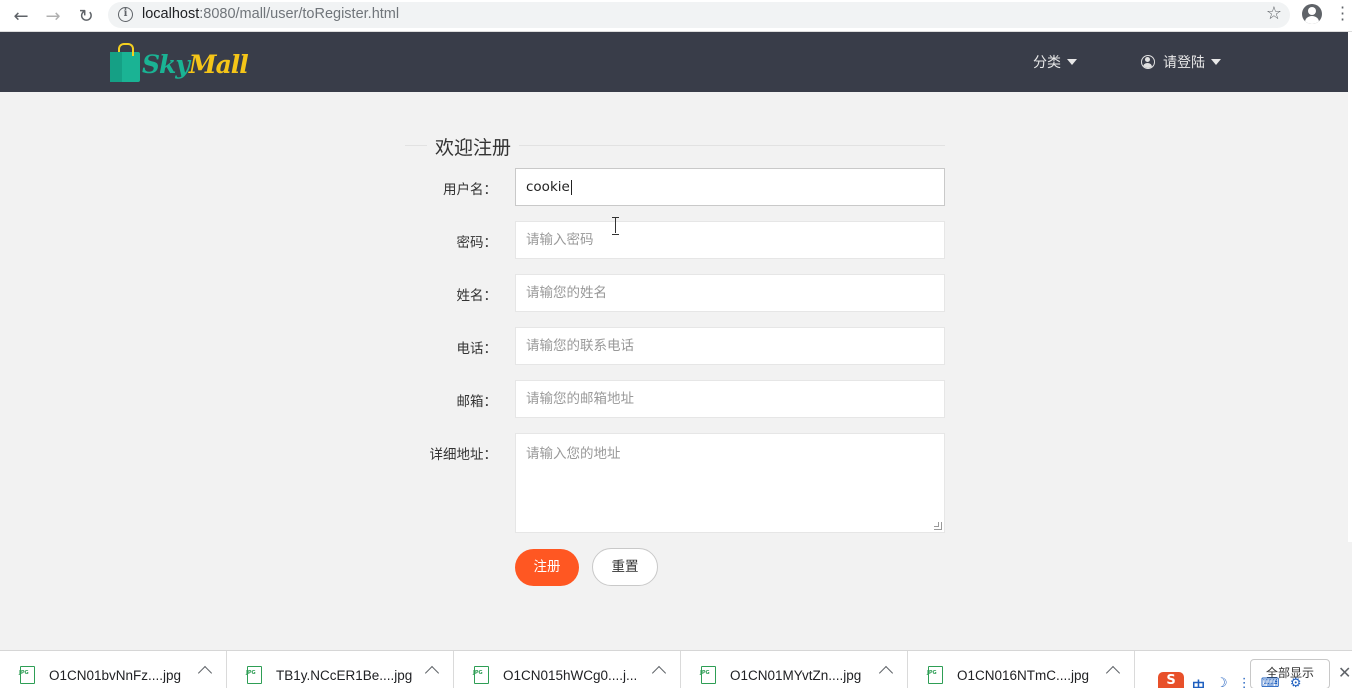 The width and height of the screenshot is (1352, 688). Describe the element at coordinates (115, 675) in the screenshot. I see `download-filename: O1CN01bvNnFz....jpg` at that location.